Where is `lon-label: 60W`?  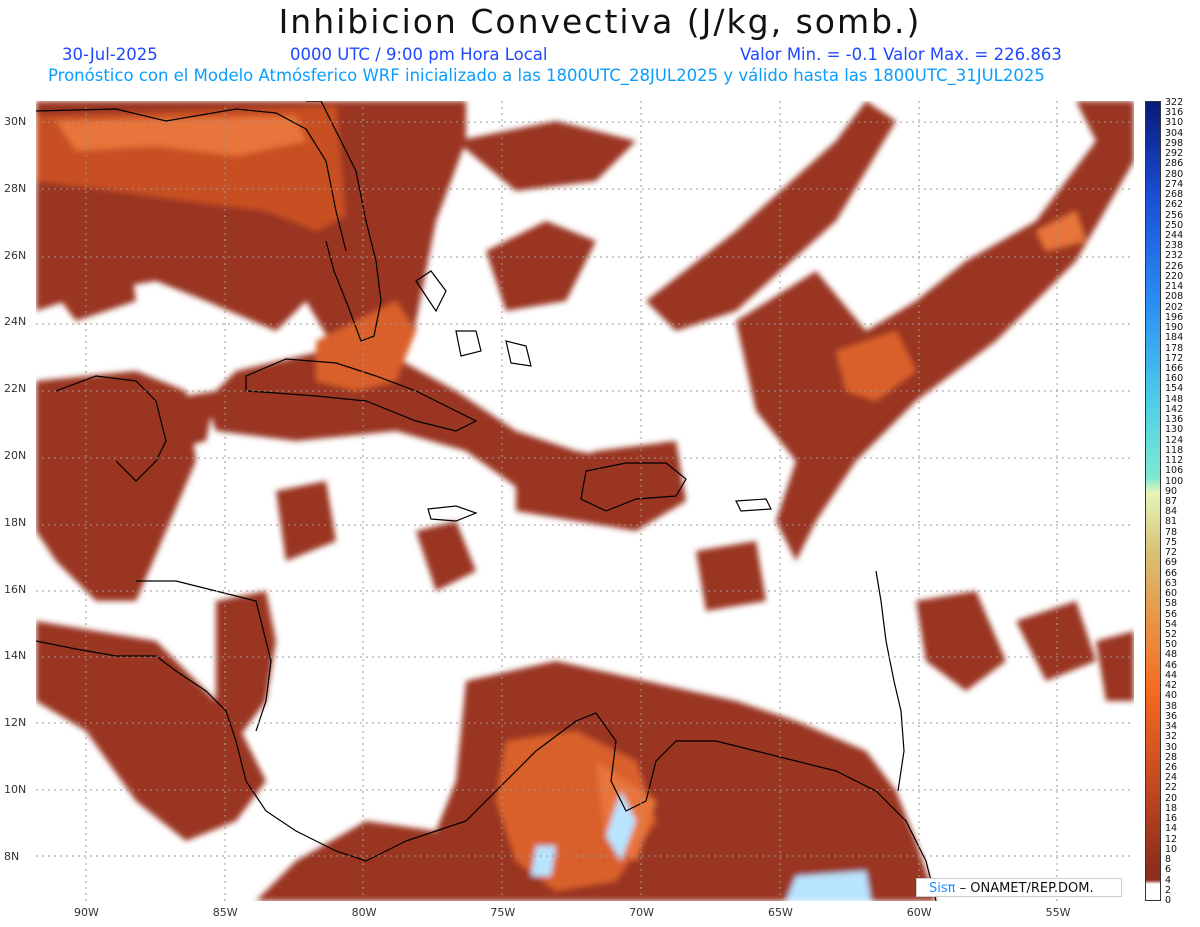
lon-label: 60W is located at coordinates (919, 912).